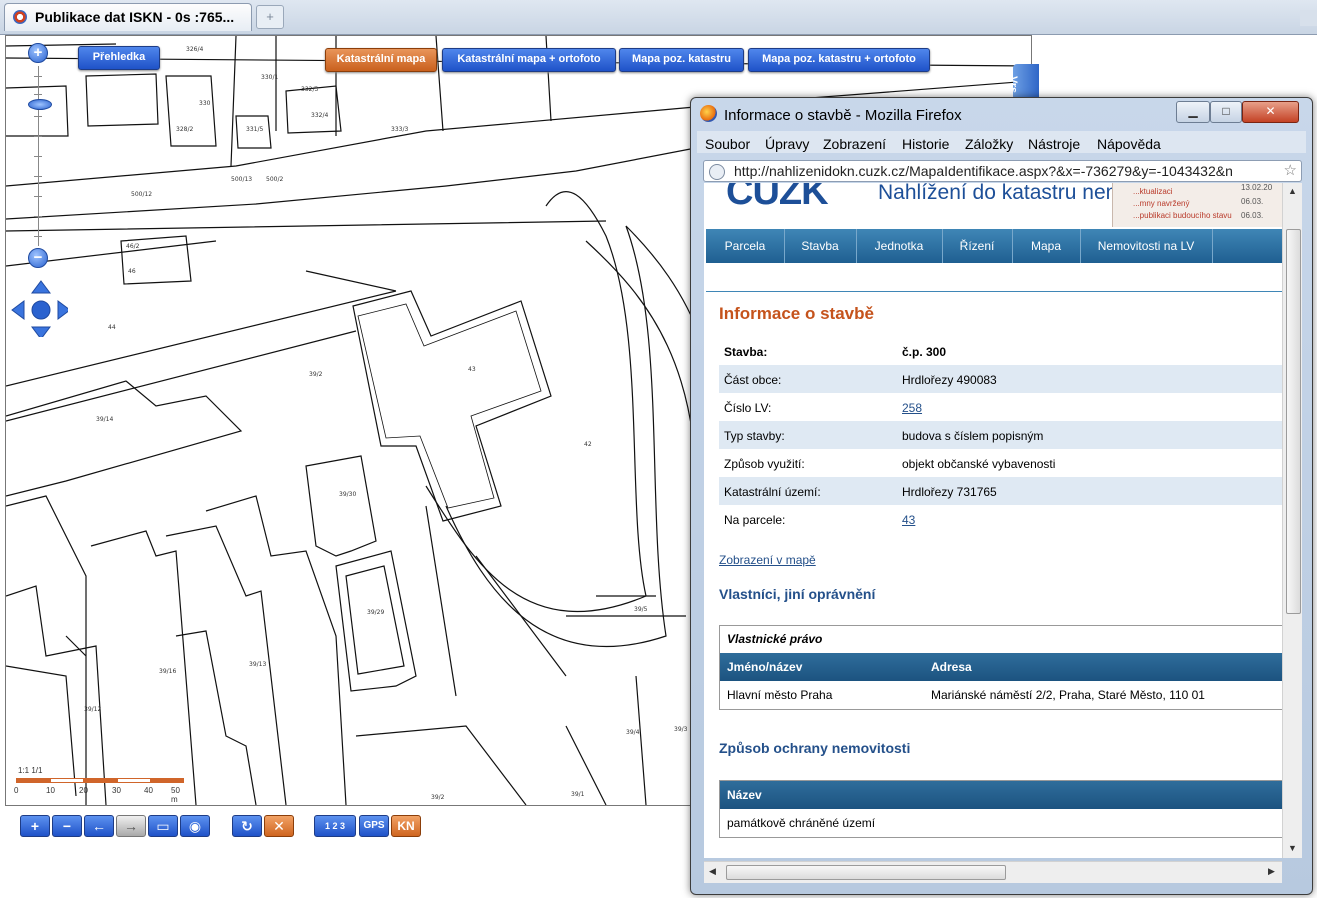  I want to click on column-header: Adresa, so click(951, 667).